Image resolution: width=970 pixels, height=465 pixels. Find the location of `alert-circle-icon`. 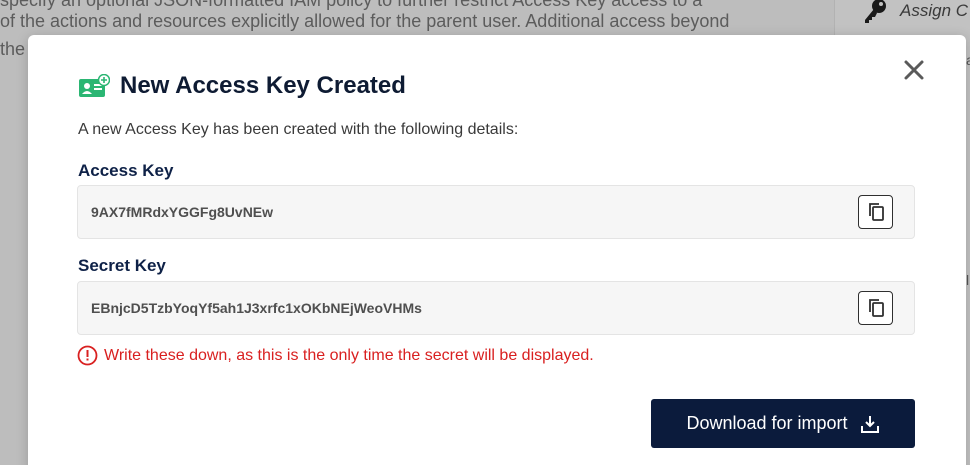

alert-circle-icon is located at coordinates (87, 355).